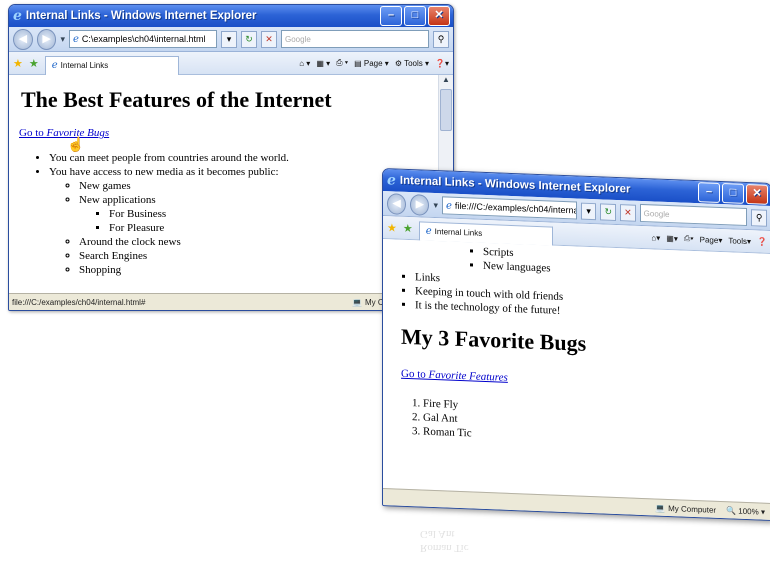 The height and width of the screenshot is (562, 770). I want to click on page-menu: ▤ Page ▾, so click(371, 63).